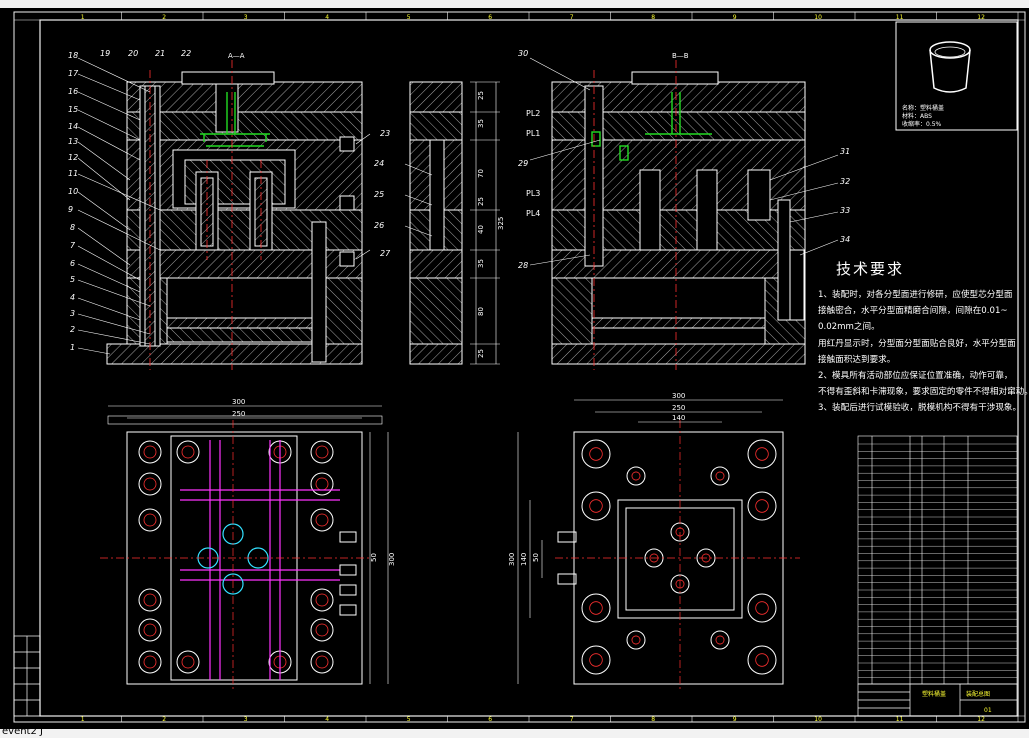 This screenshot has height=738, width=1029. What do you see at coordinates (72, 329) in the screenshot?
I see `part-number-label: 2` at bounding box center [72, 329].